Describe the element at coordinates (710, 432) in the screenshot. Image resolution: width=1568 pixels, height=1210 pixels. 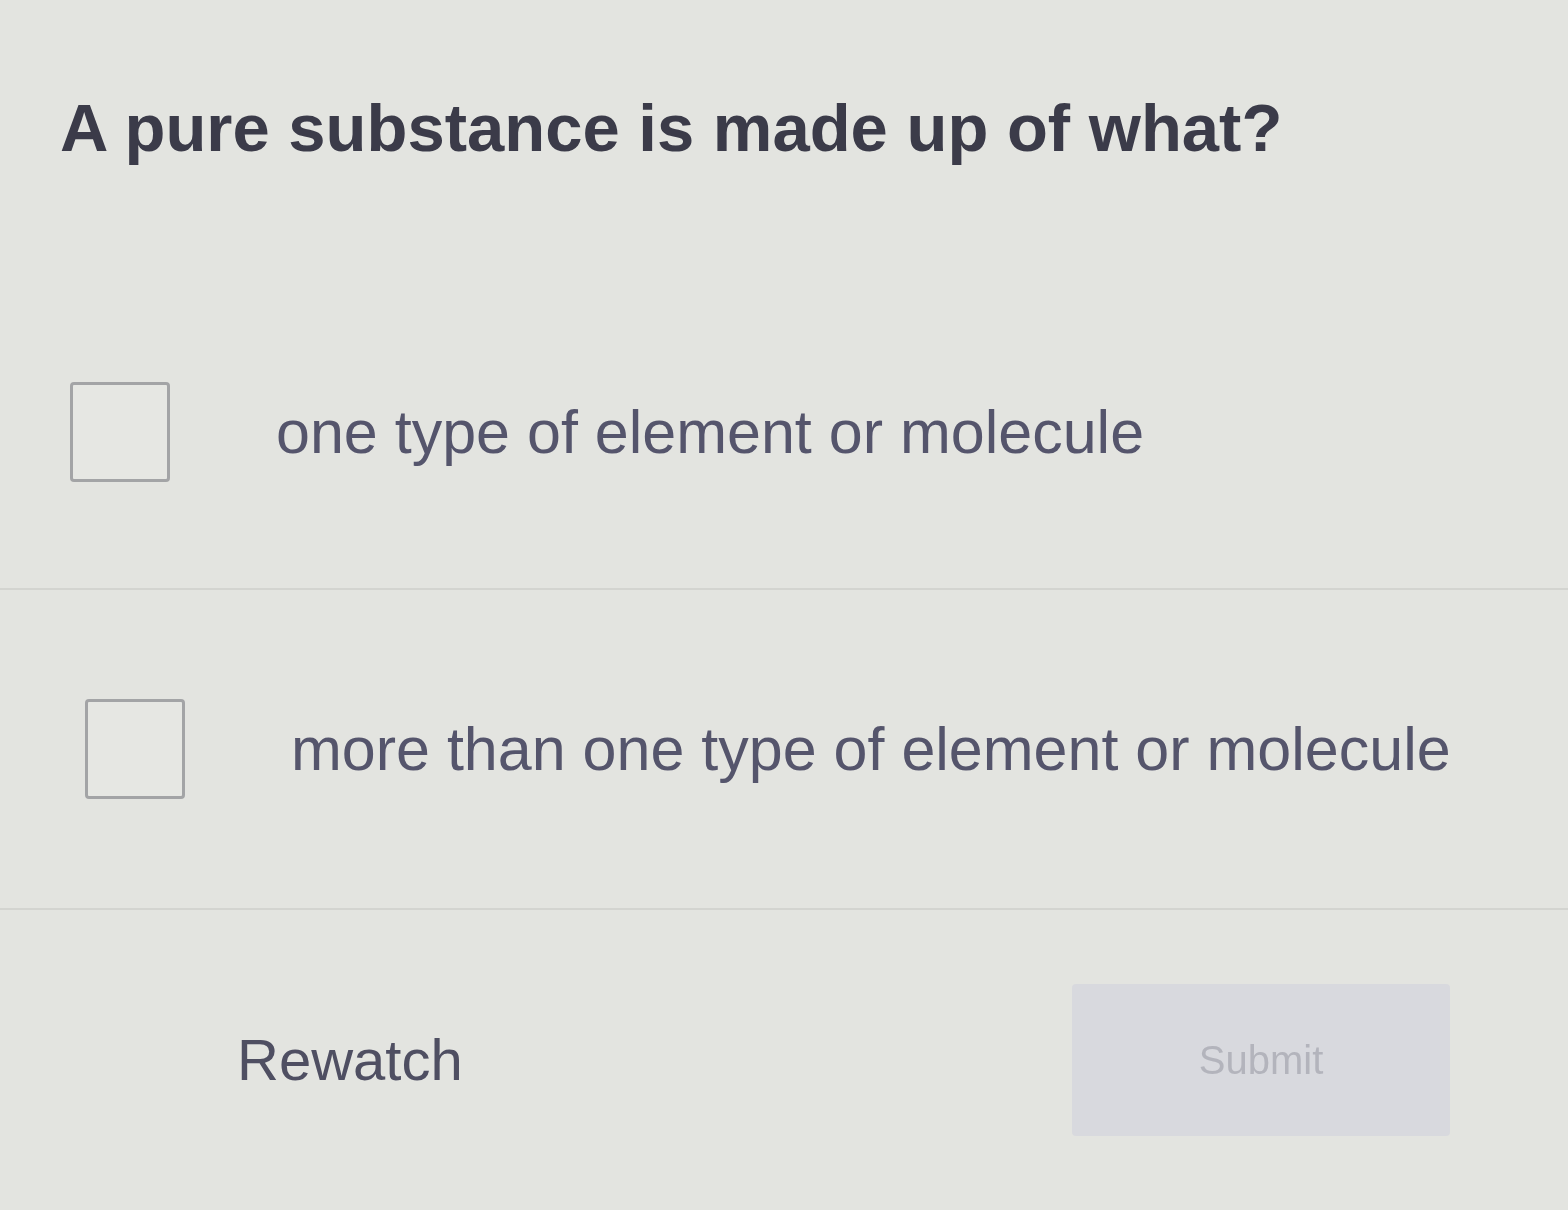
I see `option-label: one type of element or molecule` at that location.